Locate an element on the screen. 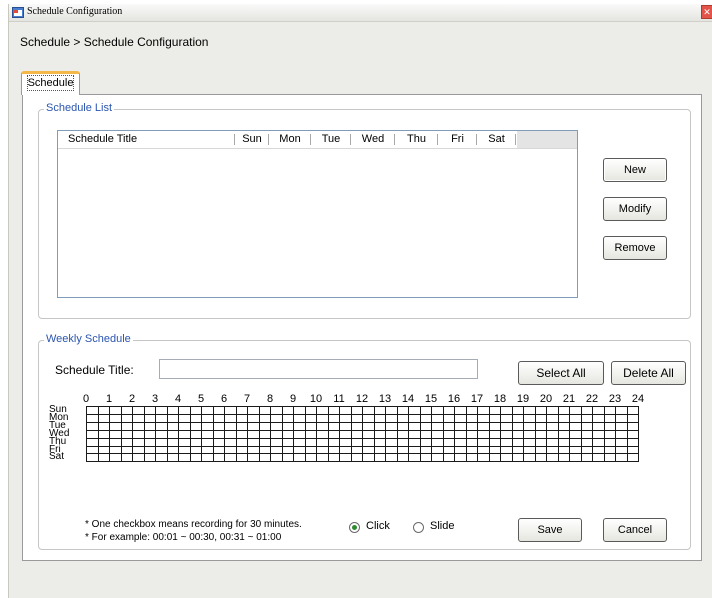 The width and height of the screenshot is (712, 598). hour-label: 5 is located at coordinates (201, 399).